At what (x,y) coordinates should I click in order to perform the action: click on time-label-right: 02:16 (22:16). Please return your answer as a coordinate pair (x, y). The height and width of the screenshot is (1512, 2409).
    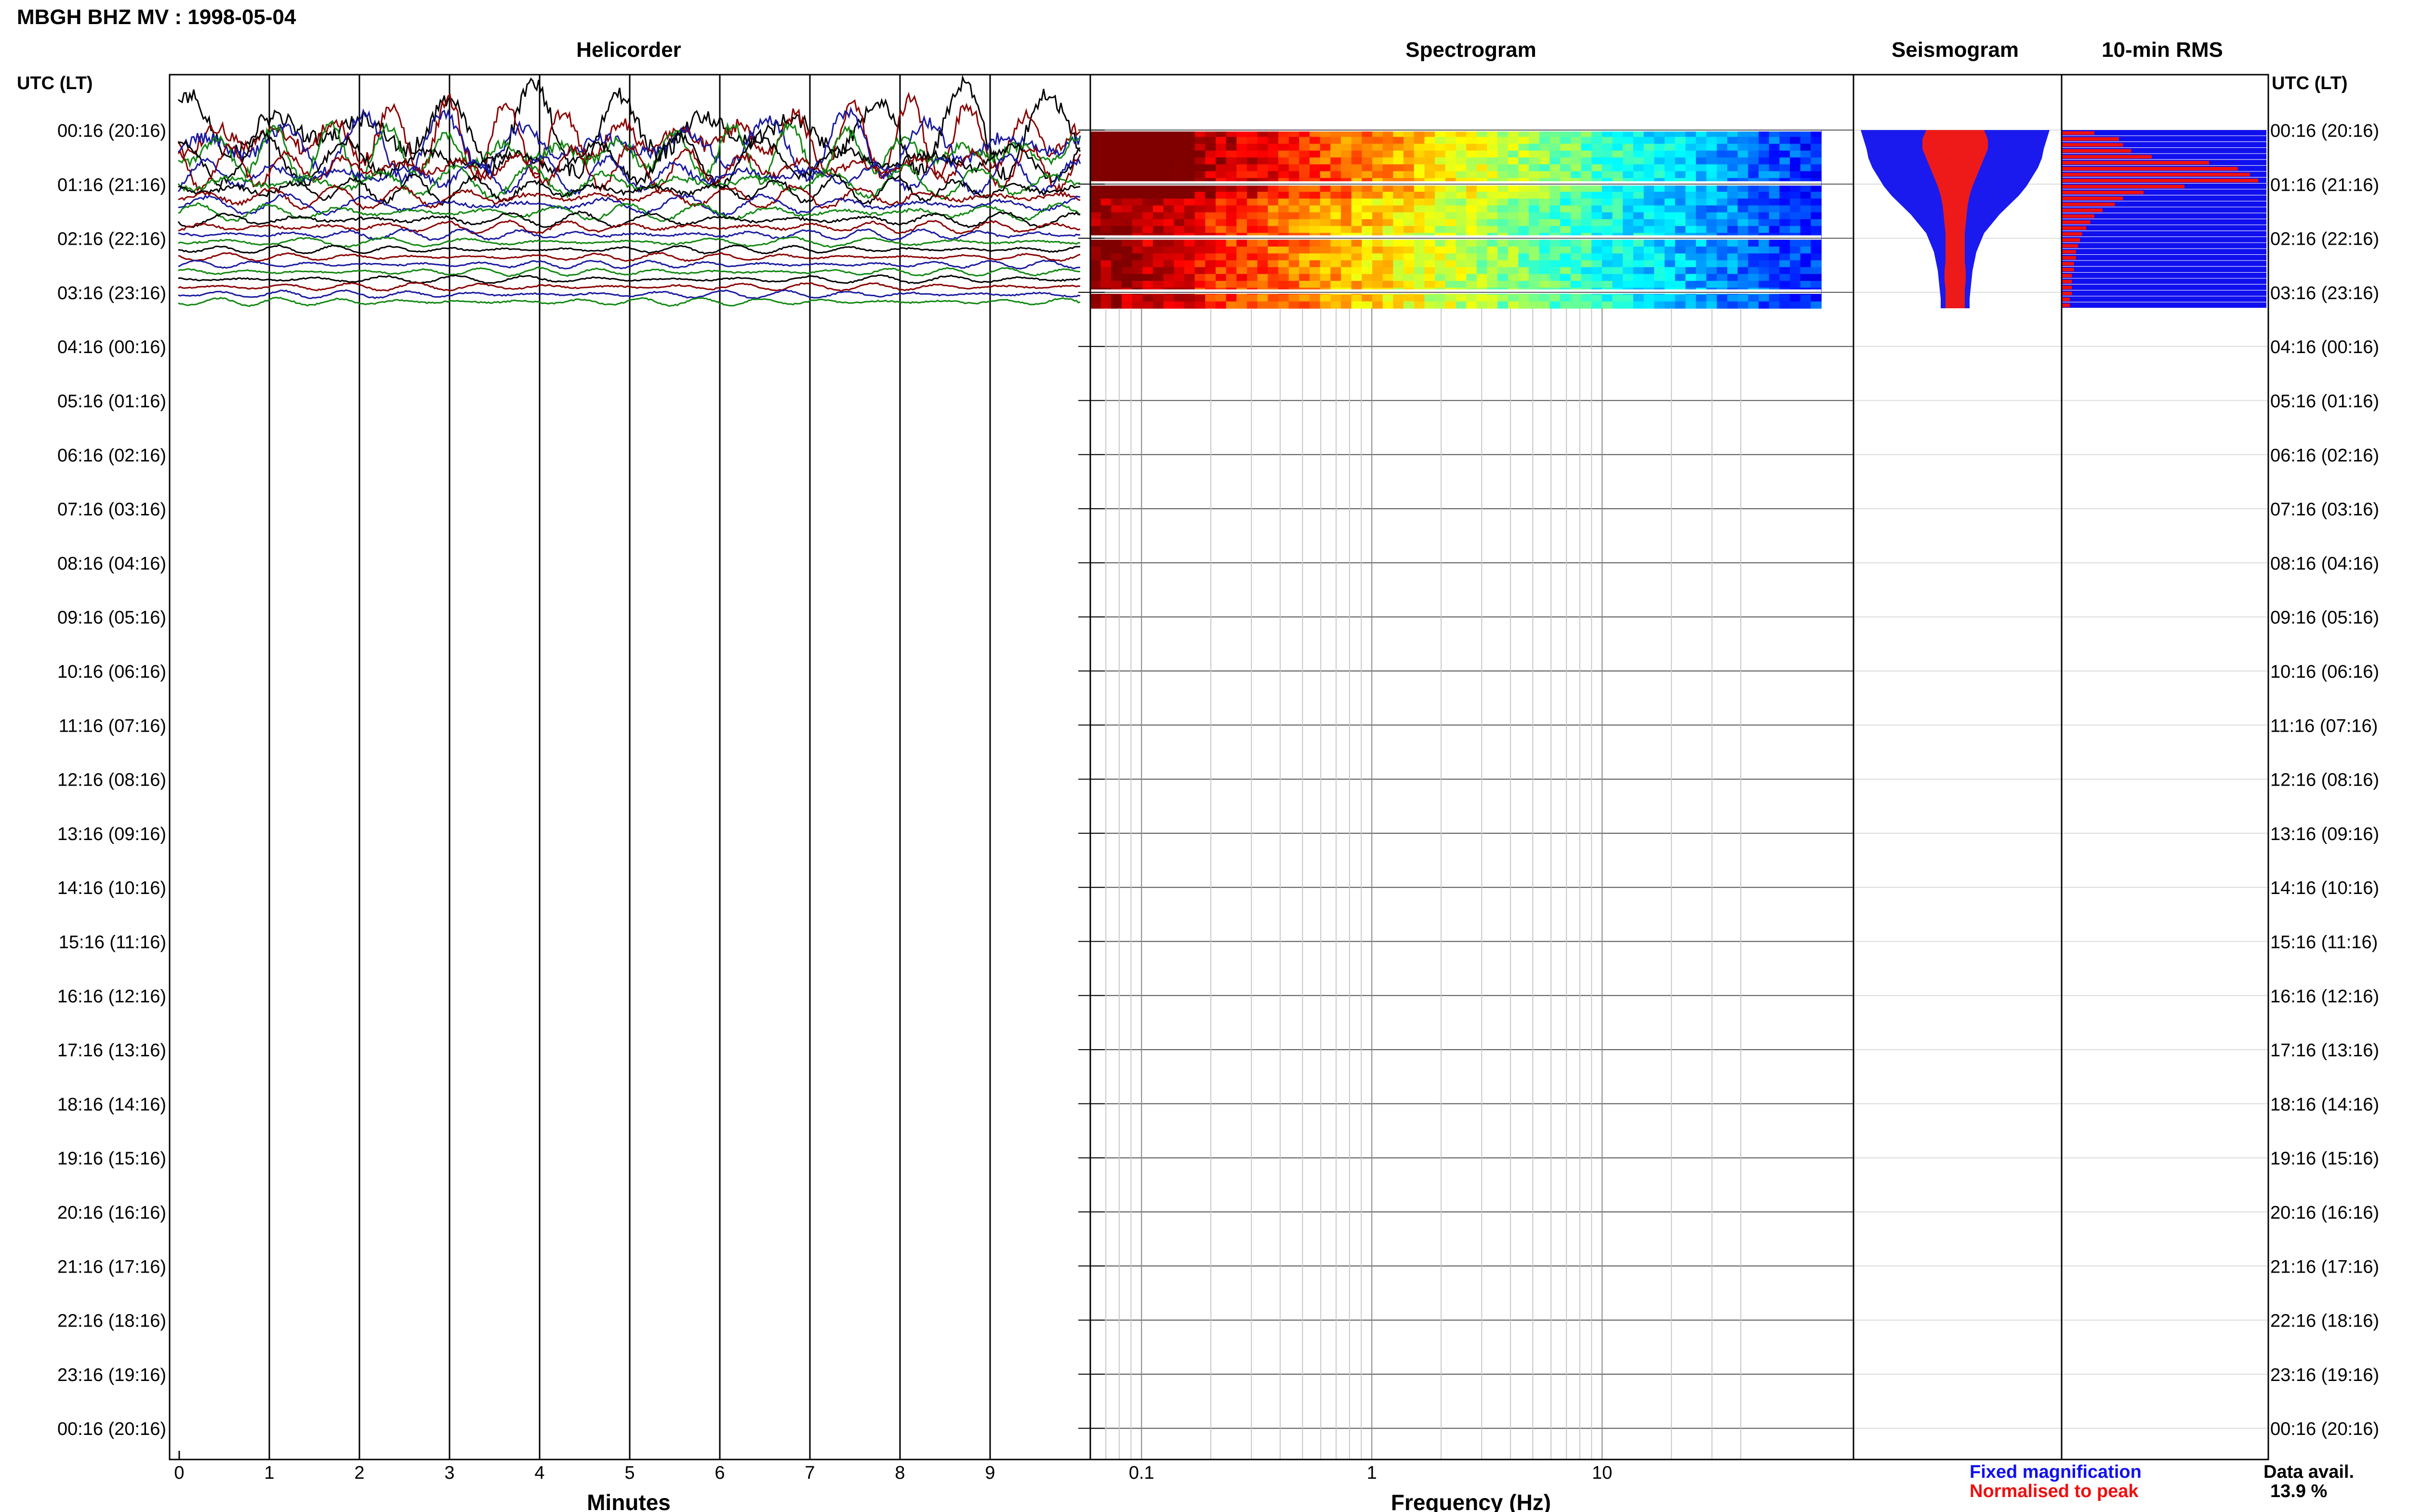
    Looking at the image, I should click on (2325, 239).